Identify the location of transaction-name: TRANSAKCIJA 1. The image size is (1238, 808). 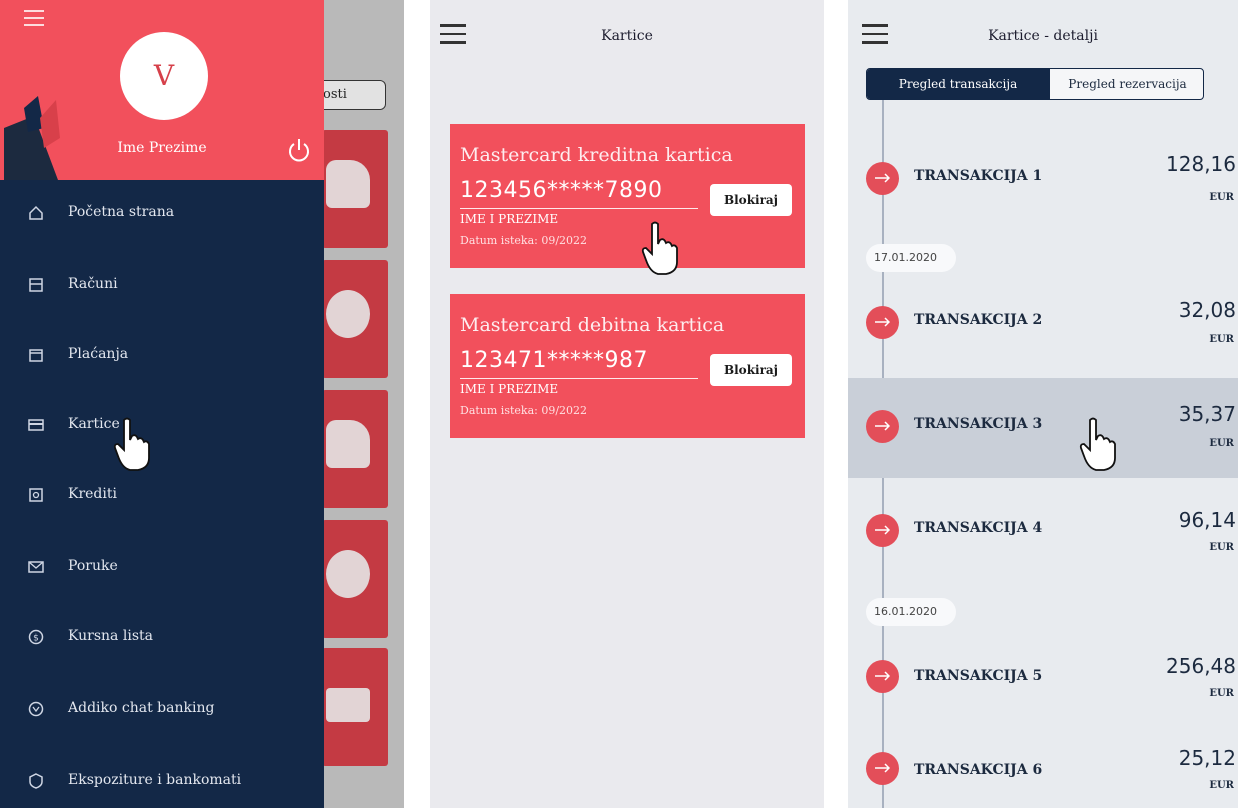
(978, 176).